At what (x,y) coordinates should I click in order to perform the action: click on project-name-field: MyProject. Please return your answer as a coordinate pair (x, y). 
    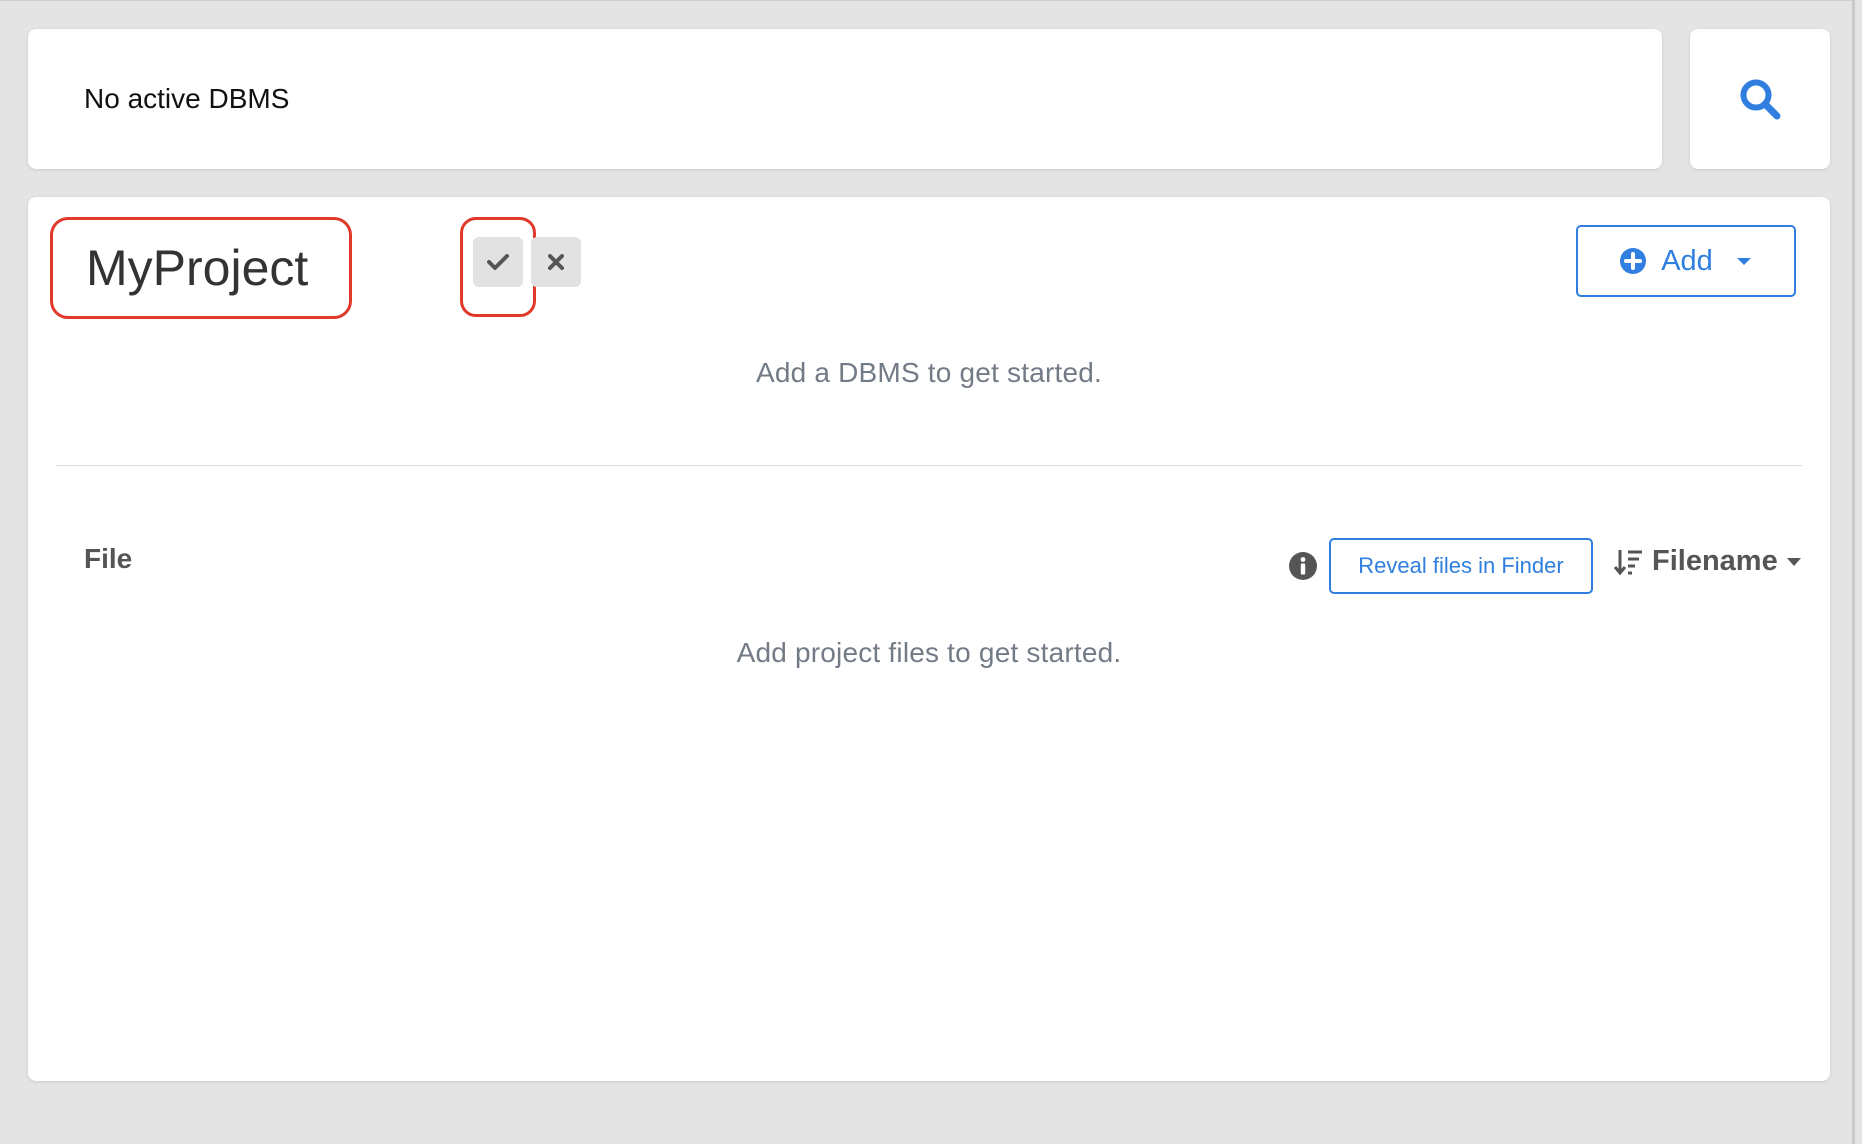
    Looking at the image, I should click on (201, 268).